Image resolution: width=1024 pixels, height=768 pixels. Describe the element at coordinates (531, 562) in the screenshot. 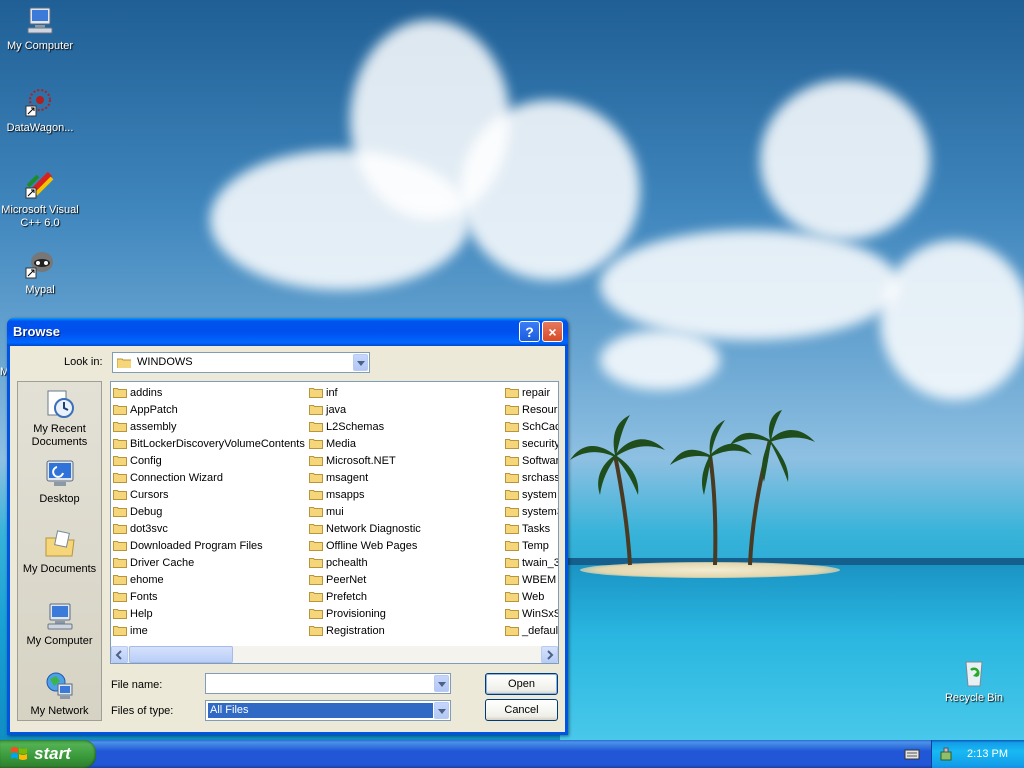

I see `folder-item: twain_3` at that location.